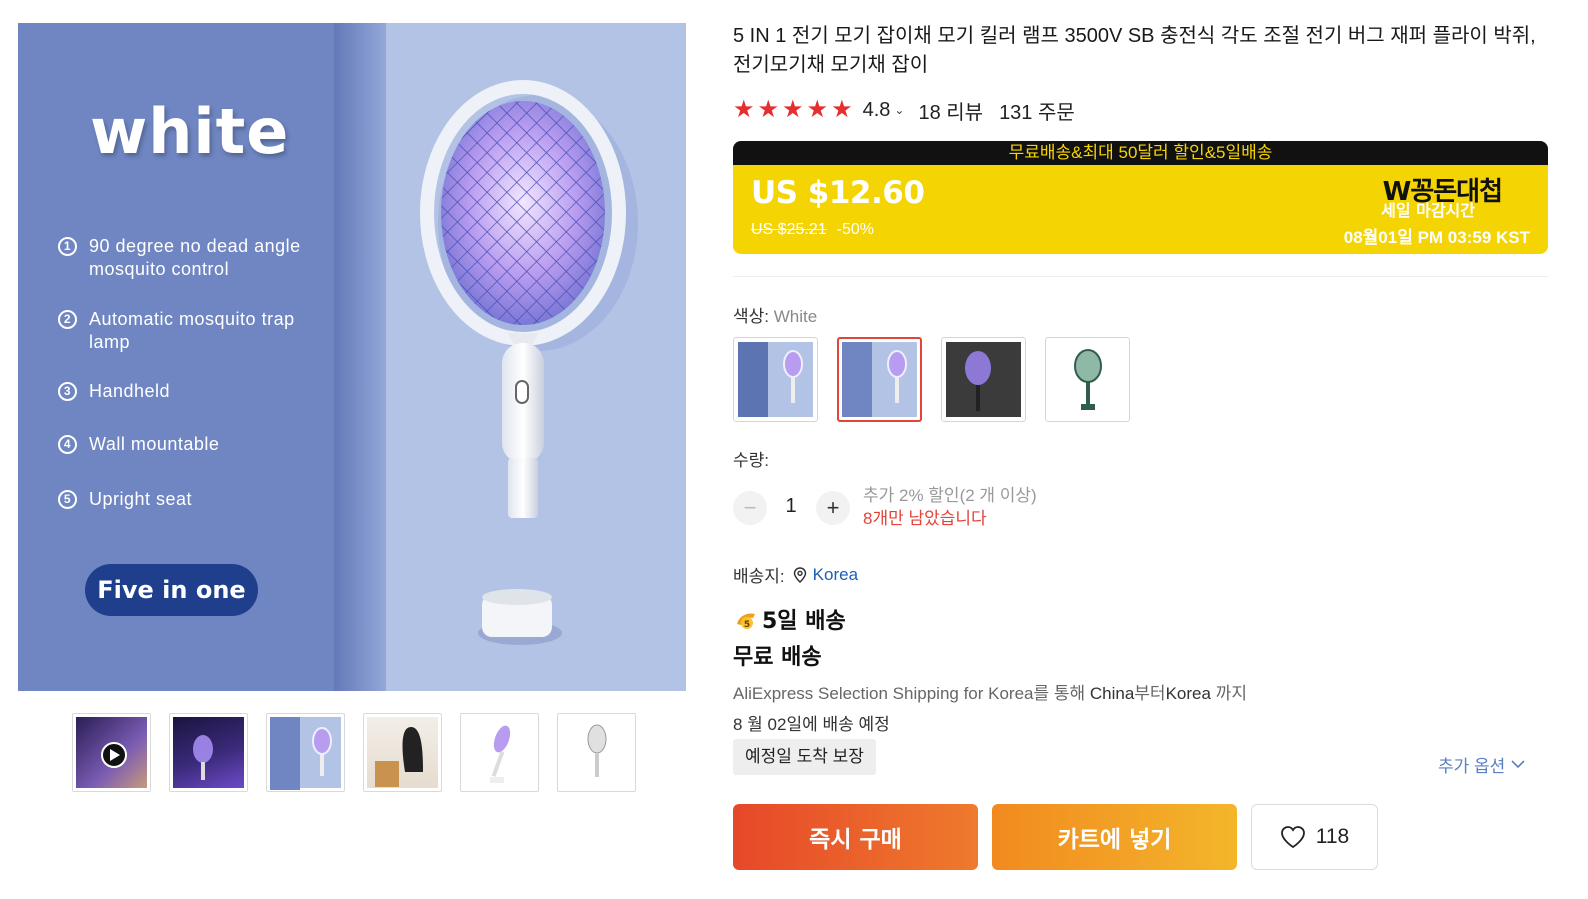  I want to click on free-shipping-text: 무료 배송, so click(777, 657).